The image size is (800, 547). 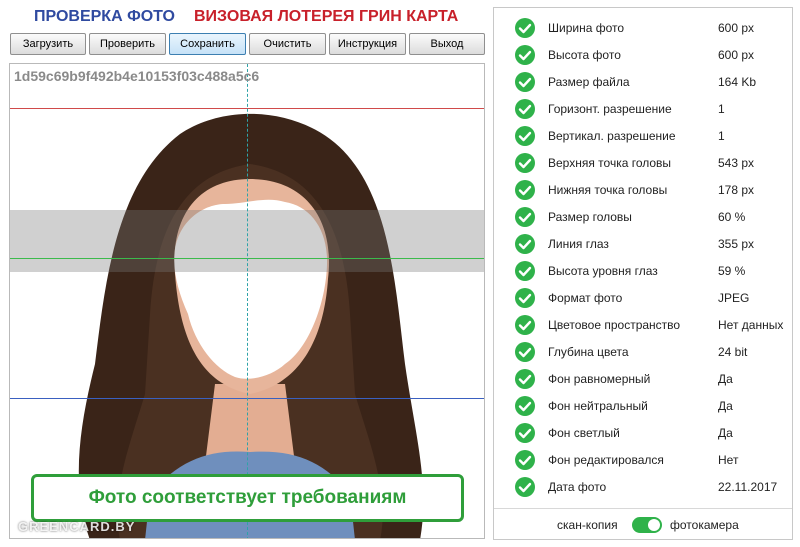 I want to click on check-label: Фон светлый, so click(x=584, y=433).